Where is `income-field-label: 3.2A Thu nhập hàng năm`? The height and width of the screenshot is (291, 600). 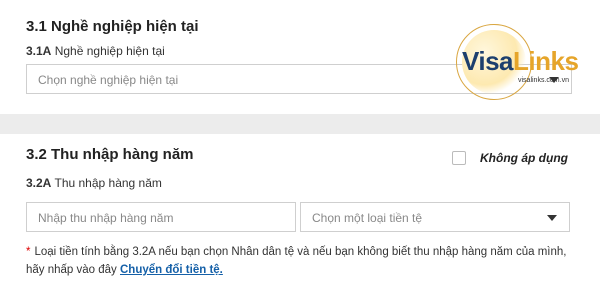
income-field-label: 3.2A Thu nhập hàng năm is located at coordinates (94, 183).